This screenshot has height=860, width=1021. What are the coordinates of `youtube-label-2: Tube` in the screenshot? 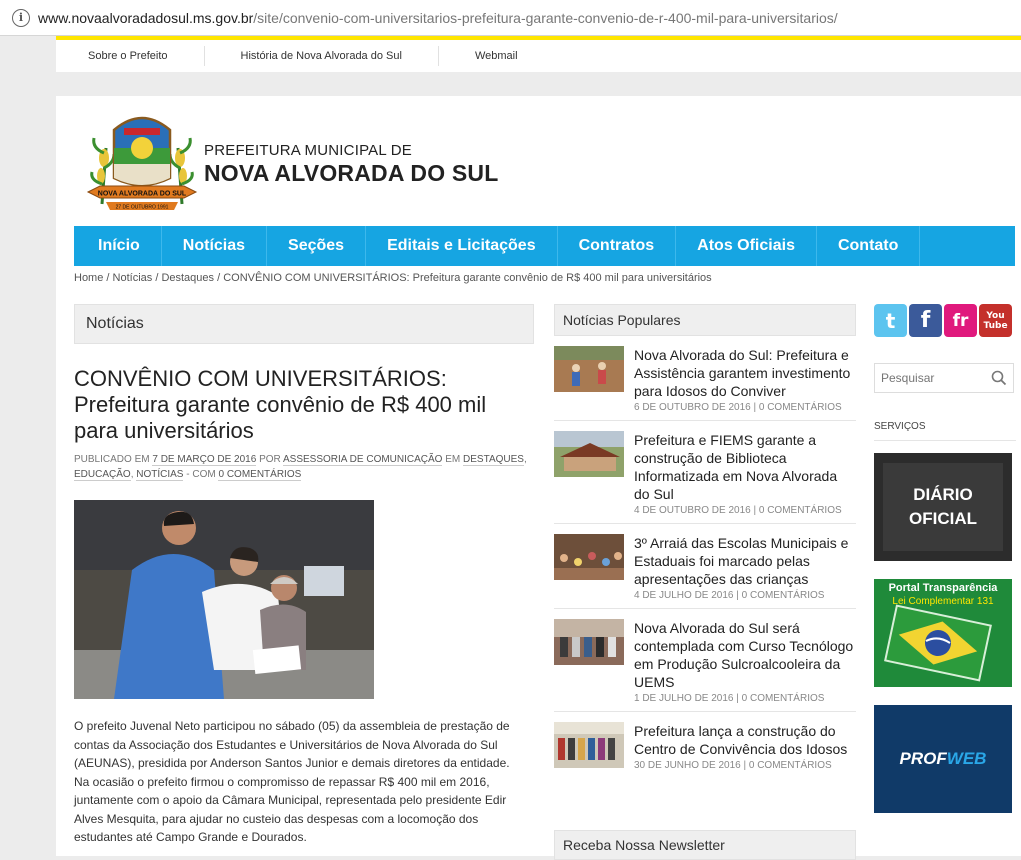 It's located at (995, 325).